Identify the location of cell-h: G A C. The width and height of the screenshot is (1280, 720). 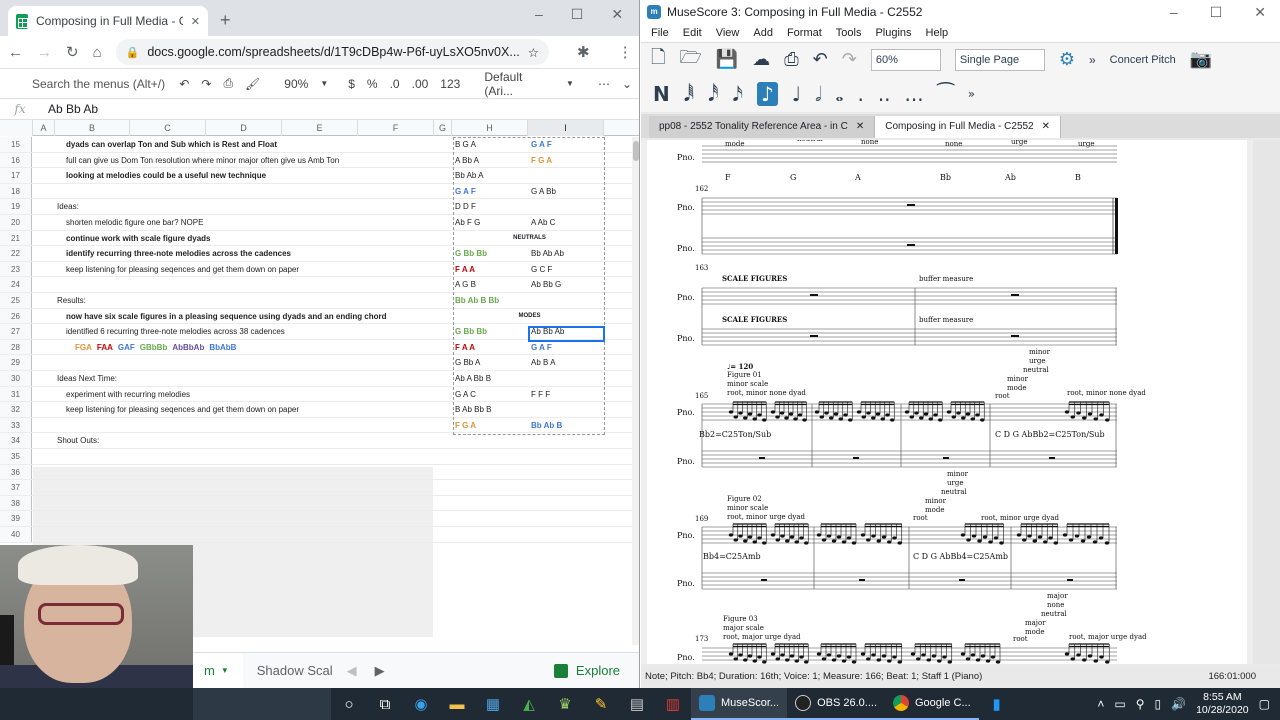
(465, 394).